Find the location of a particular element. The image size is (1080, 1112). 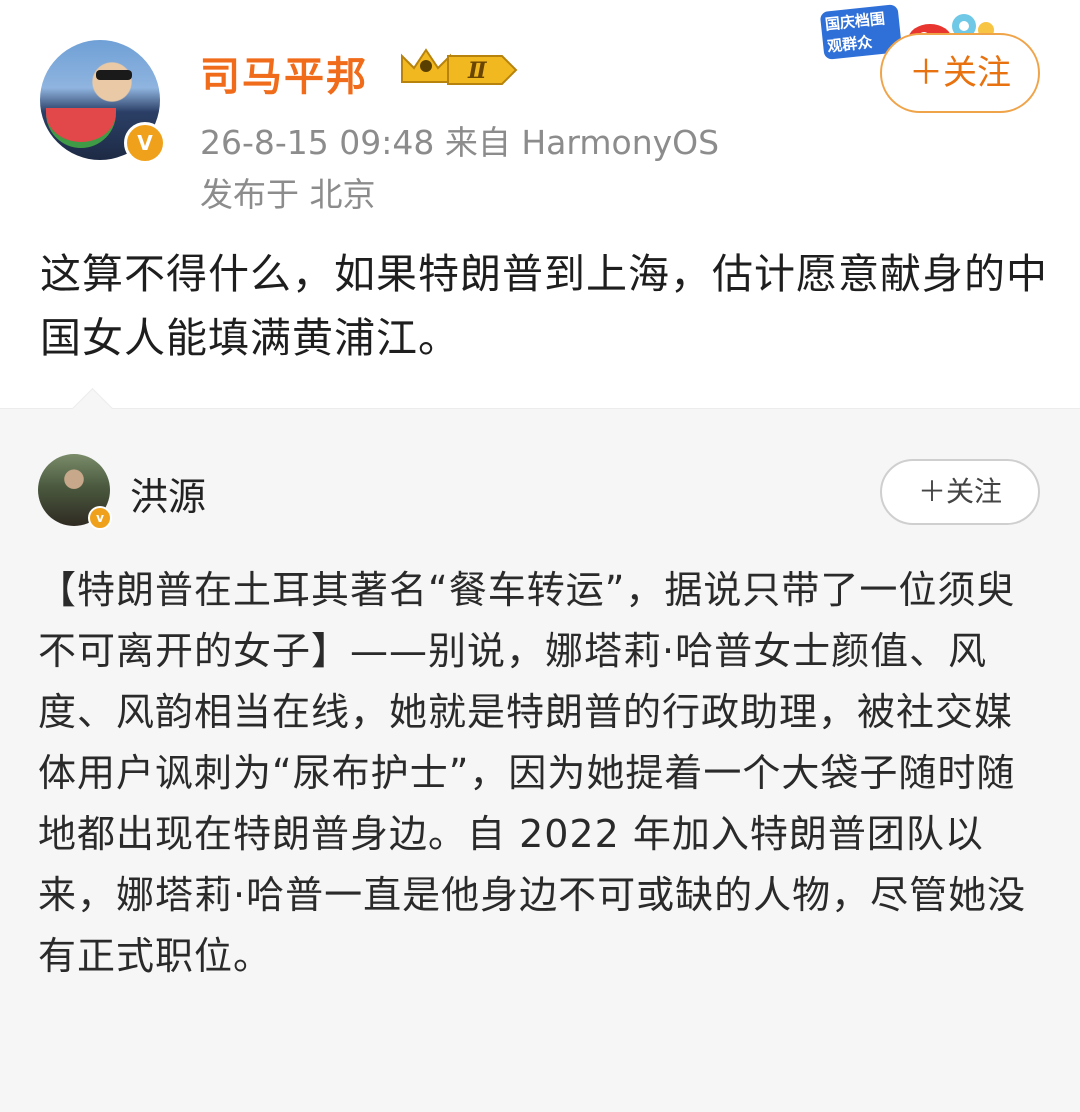

sunglasses-graphic is located at coordinates (114, 75).